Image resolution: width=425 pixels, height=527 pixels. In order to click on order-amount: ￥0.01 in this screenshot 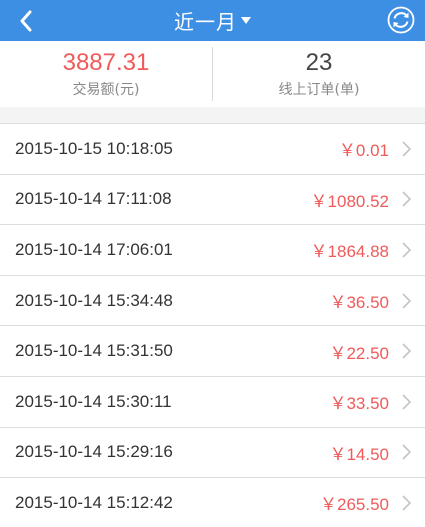, I will do `click(363, 151)`.